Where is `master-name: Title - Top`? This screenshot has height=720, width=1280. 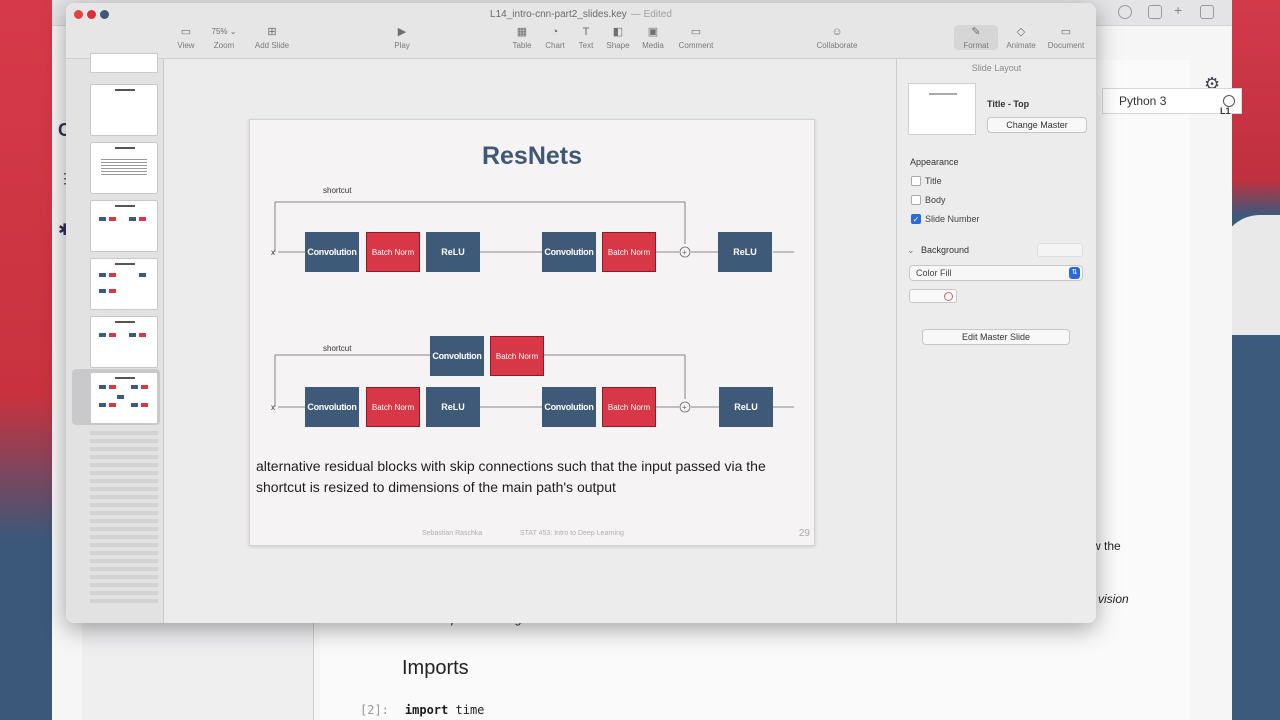 master-name: Title - Top is located at coordinates (1008, 104).